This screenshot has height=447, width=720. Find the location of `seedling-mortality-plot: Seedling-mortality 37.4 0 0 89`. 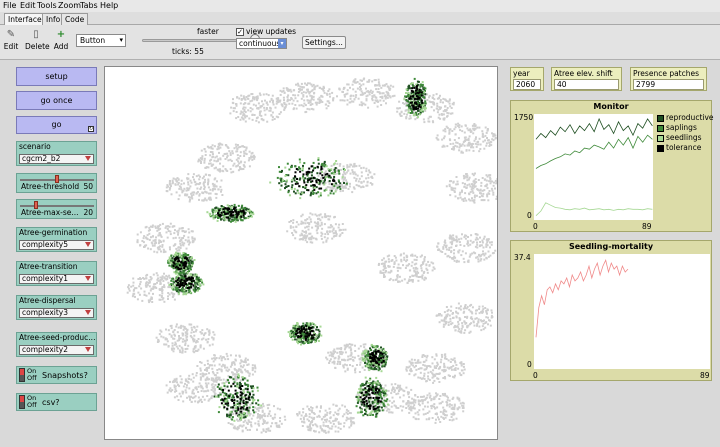

seedling-mortality-plot: Seedling-mortality 37.4 0 0 89 is located at coordinates (611, 310).